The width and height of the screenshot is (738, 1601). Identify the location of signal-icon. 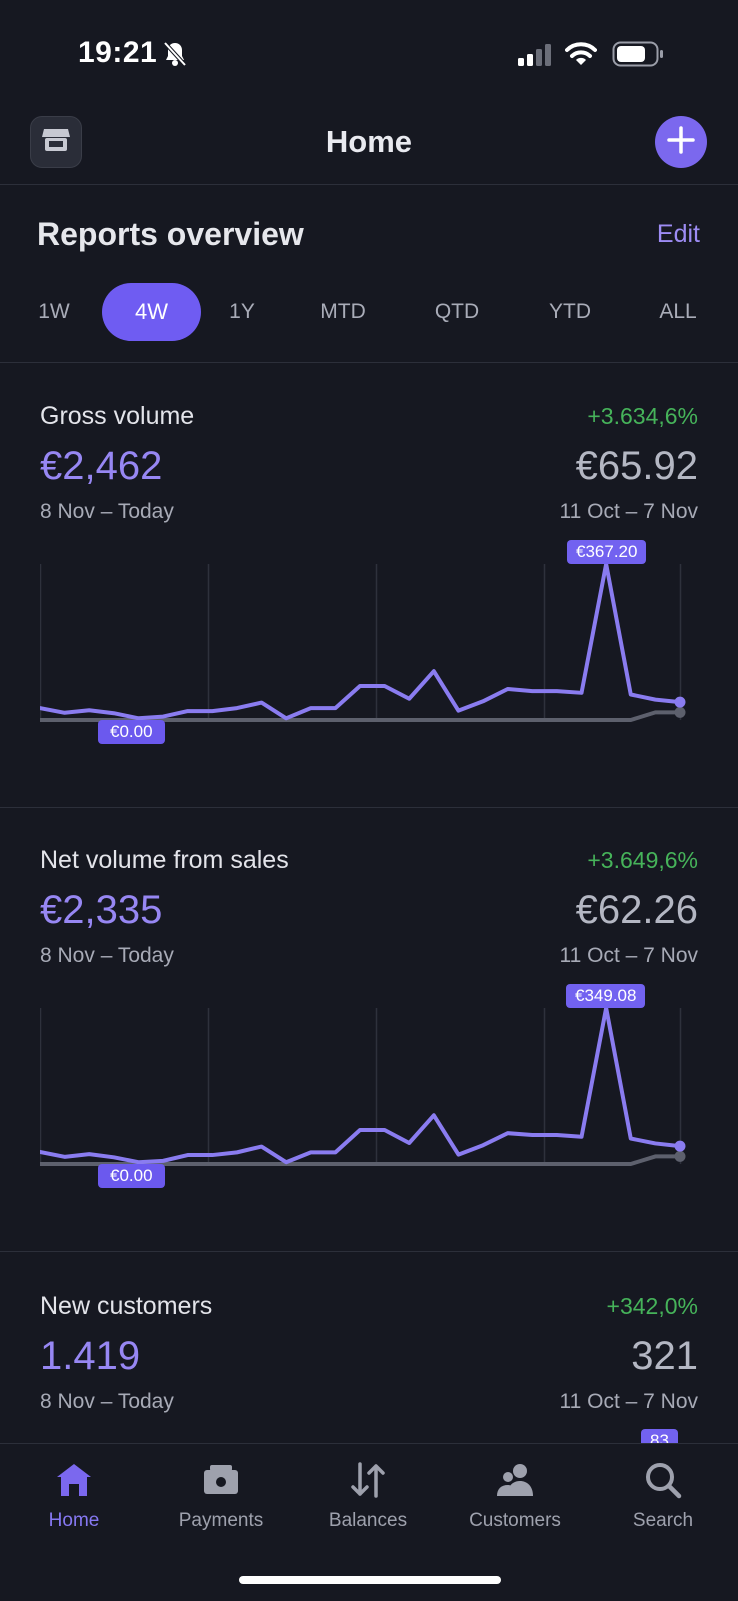
(536, 57).